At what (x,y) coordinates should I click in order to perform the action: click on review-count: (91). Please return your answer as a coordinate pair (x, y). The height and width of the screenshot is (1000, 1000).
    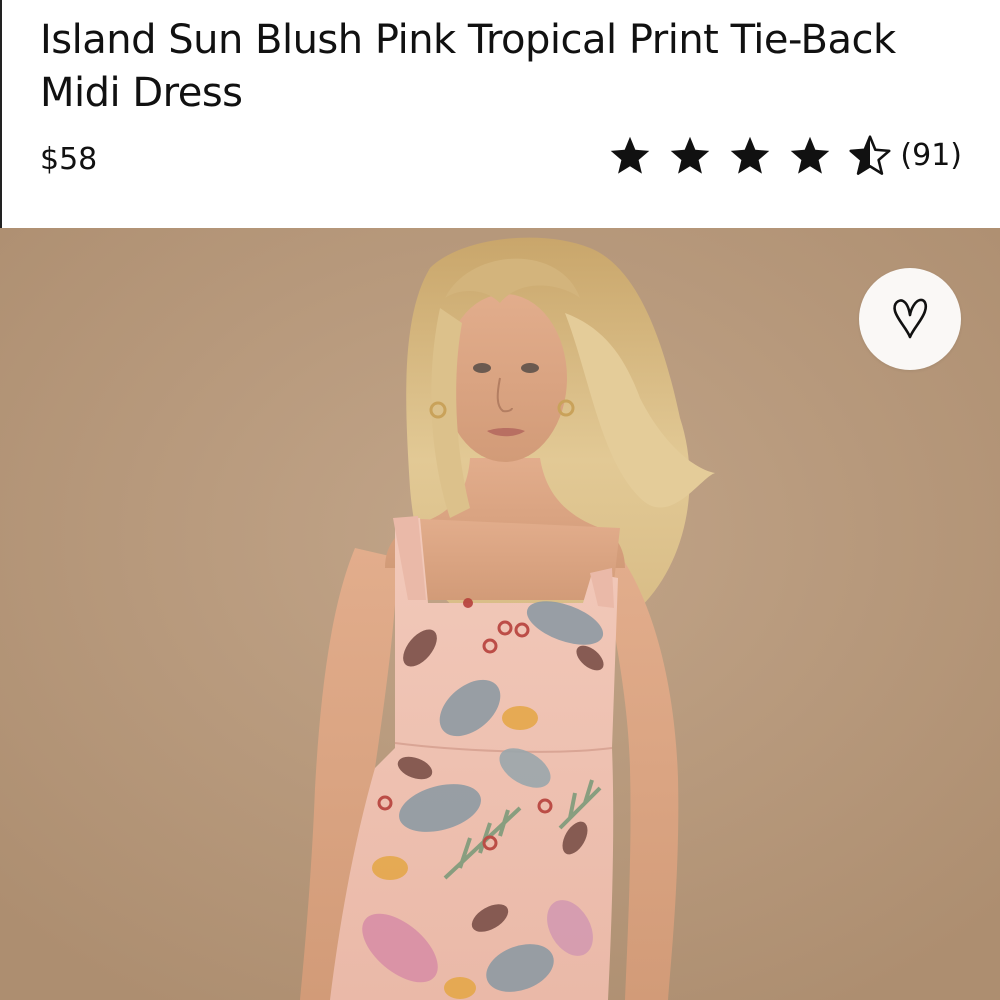
    Looking at the image, I should click on (931, 156).